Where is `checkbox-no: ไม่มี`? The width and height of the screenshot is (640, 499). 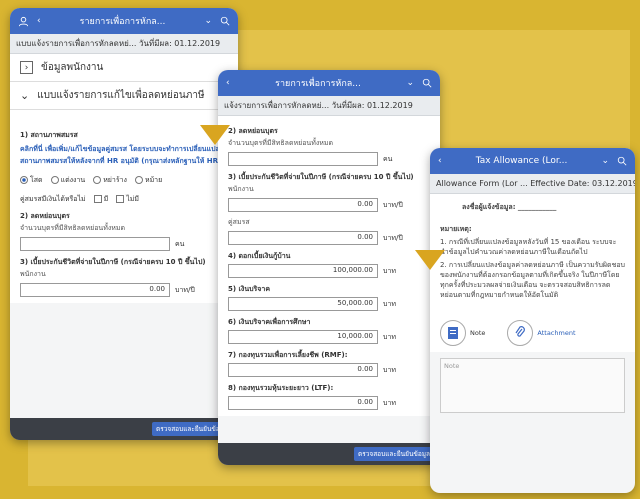
checkbox-no: ไม่มี is located at coordinates (127, 199).